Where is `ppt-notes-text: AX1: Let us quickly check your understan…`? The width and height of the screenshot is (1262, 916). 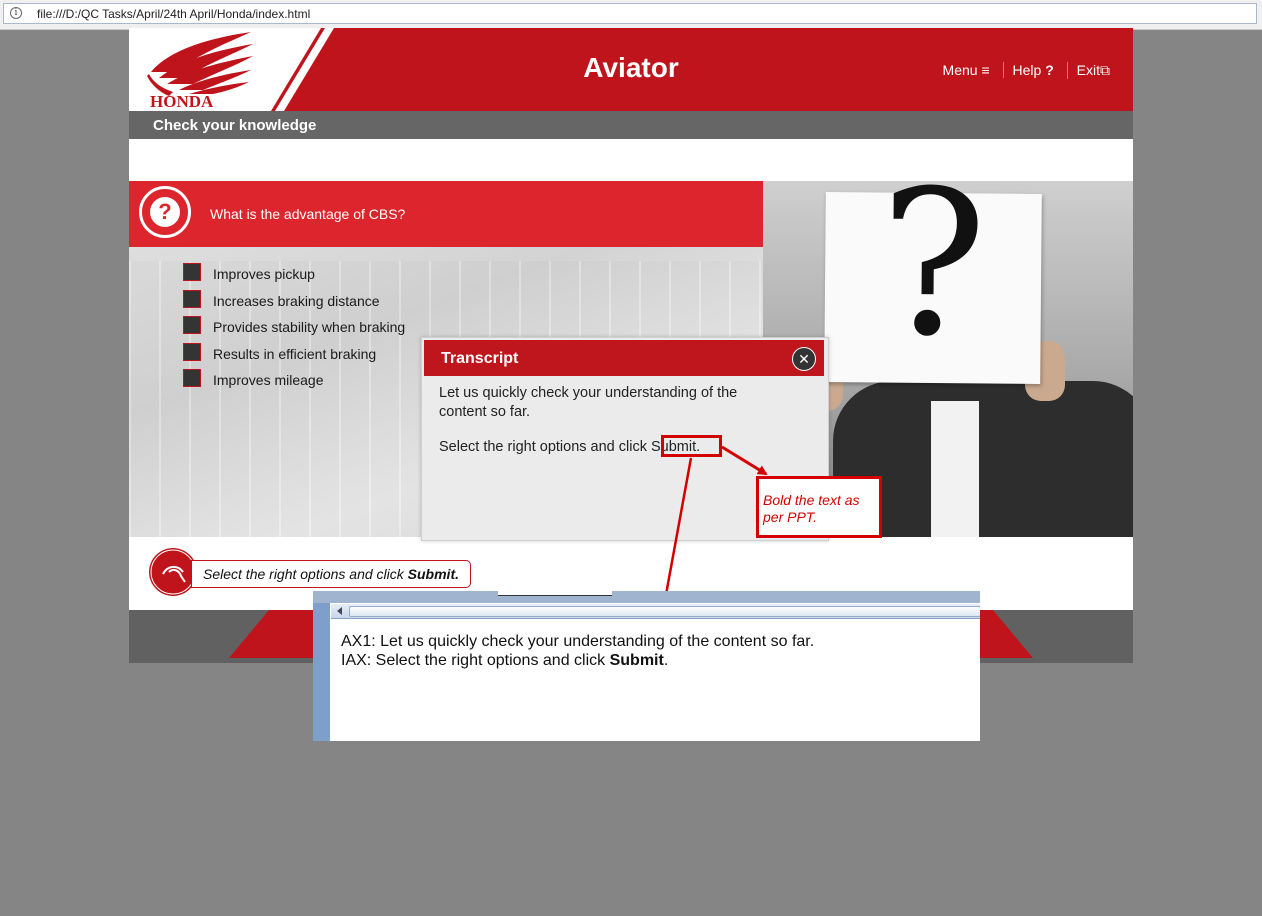
ppt-notes-text: AX1: Let us quickly check your understan… is located at coordinates (577, 651).